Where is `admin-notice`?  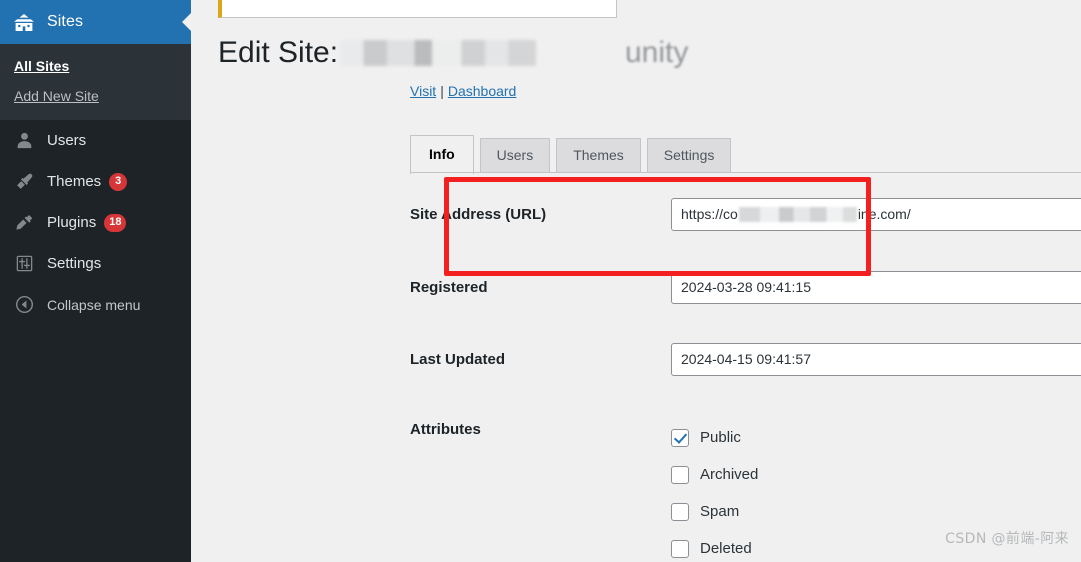 admin-notice is located at coordinates (417, 9).